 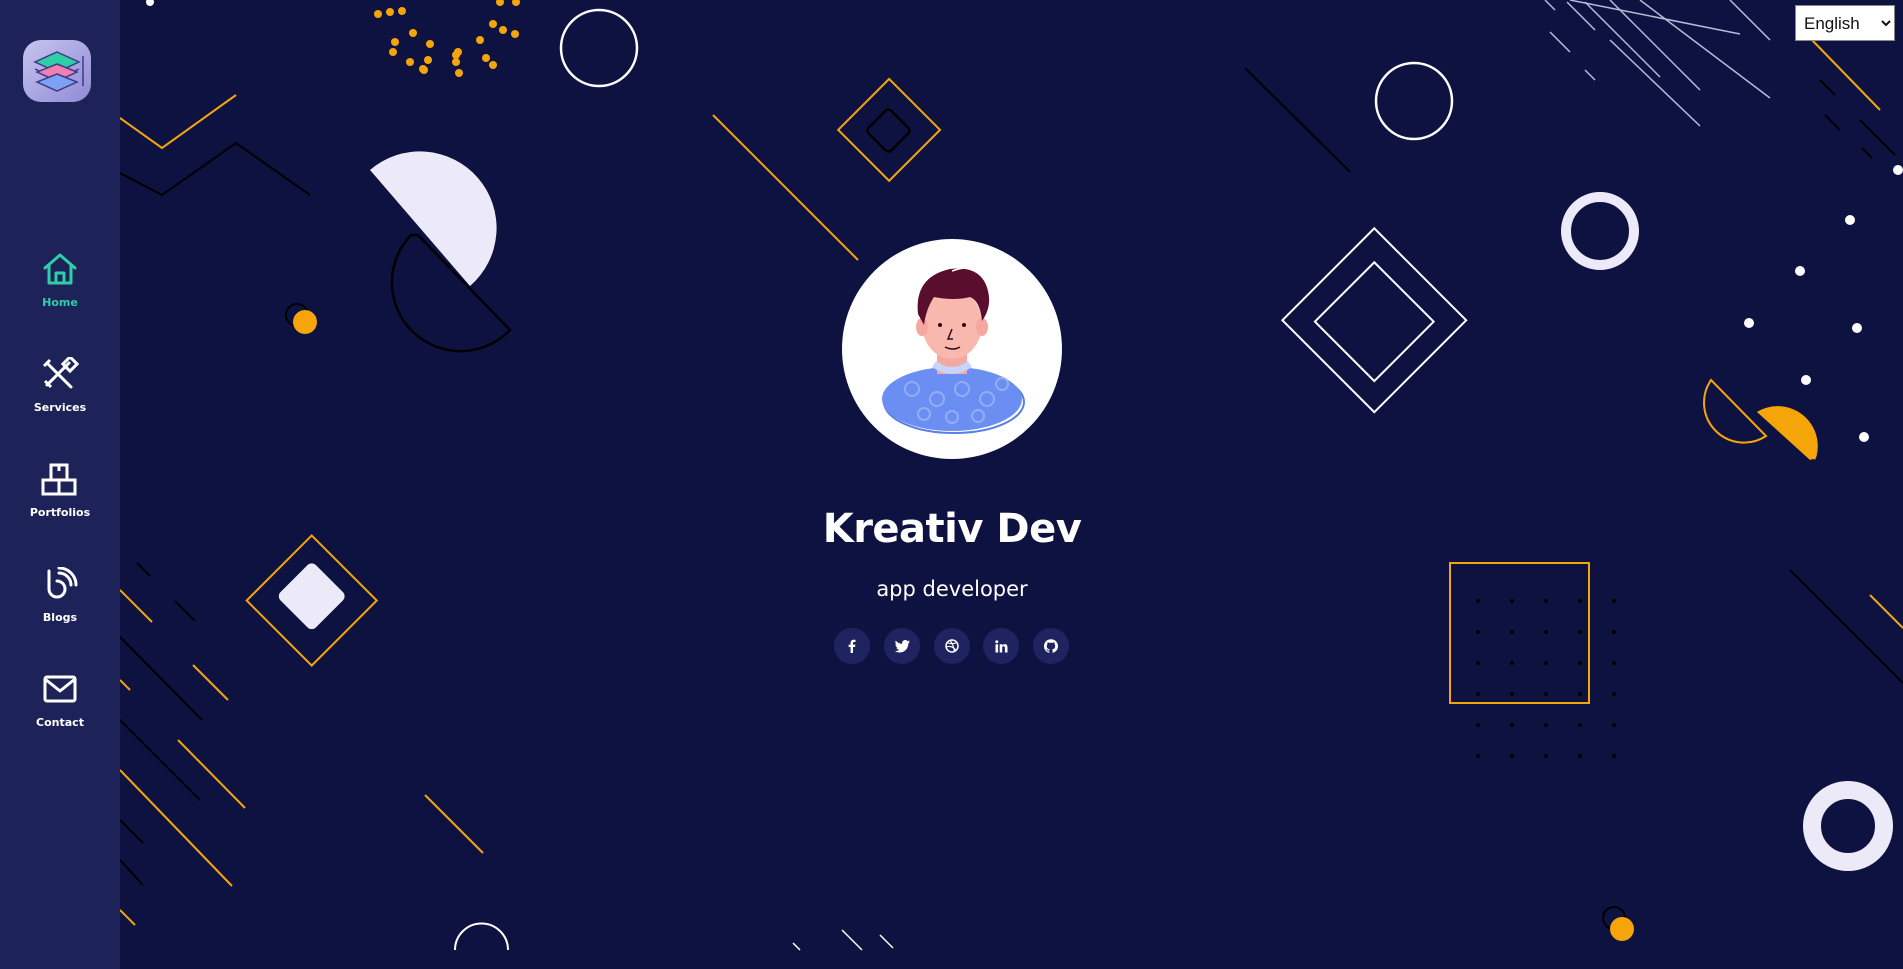 What do you see at coordinates (62, 583) in the screenshot?
I see `blog-icon` at bounding box center [62, 583].